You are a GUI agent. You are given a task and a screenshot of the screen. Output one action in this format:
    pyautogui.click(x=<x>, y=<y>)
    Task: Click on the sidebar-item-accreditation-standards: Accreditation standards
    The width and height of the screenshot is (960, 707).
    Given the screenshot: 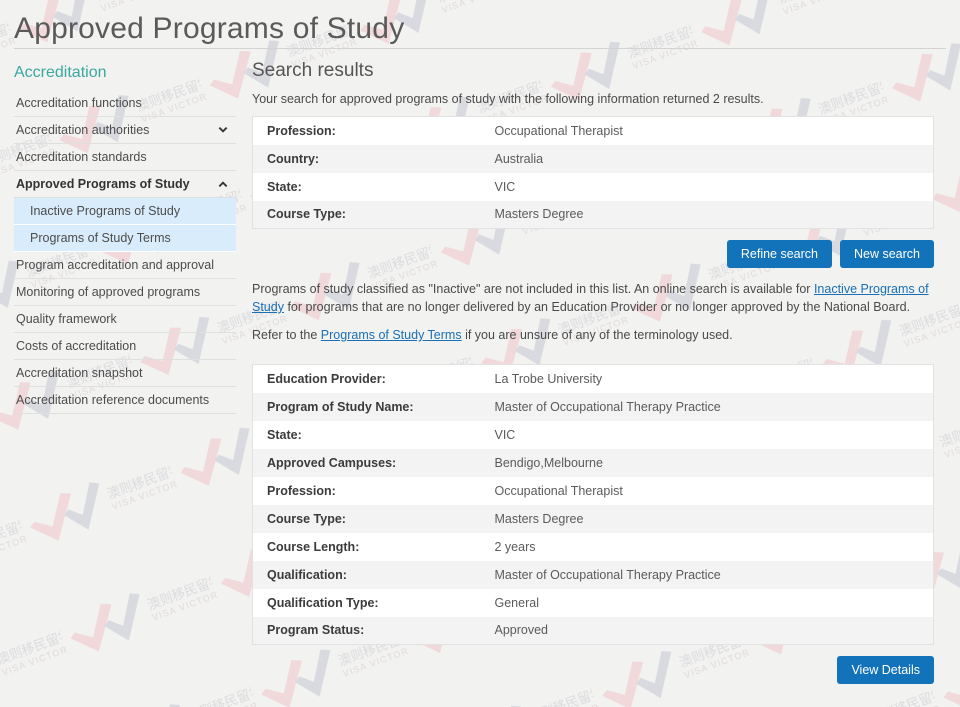 What is the action you would take?
    pyautogui.click(x=125, y=157)
    